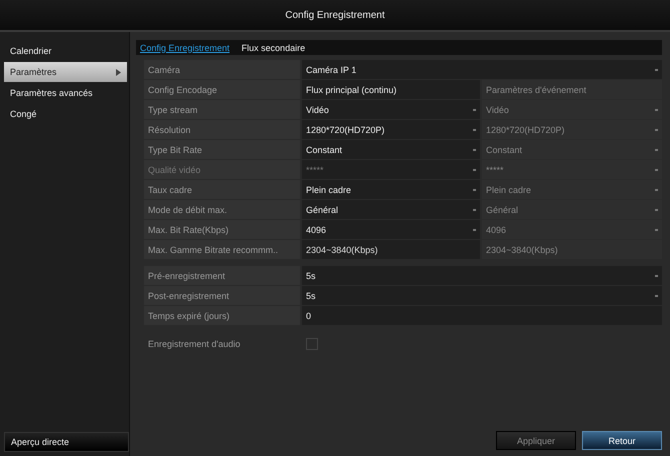 The width and height of the screenshot is (670, 456). I want to click on field-label: Mode de débit max., so click(222, 209).